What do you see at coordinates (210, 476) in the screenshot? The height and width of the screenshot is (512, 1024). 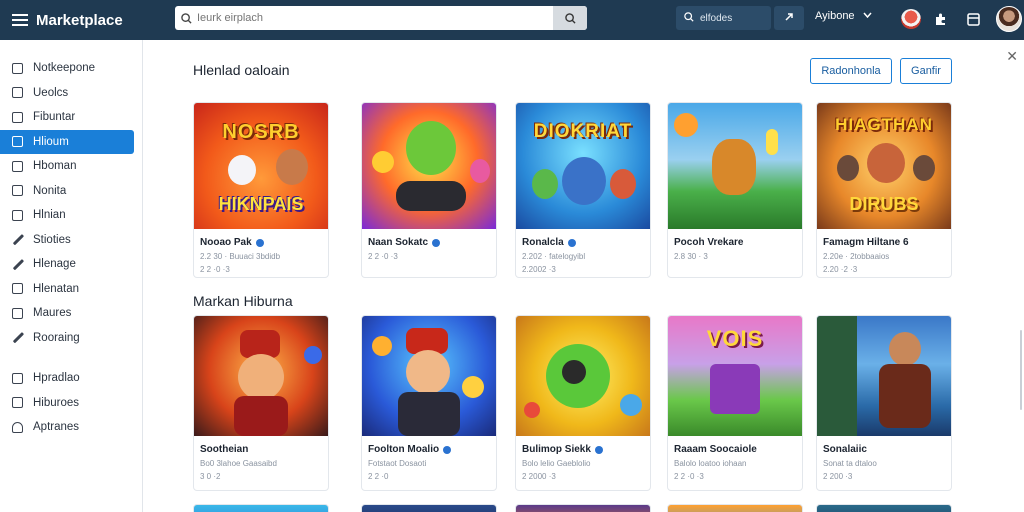 I see `app-meta-secondary: 3 0 ·2` at bounding box center [210, 476].